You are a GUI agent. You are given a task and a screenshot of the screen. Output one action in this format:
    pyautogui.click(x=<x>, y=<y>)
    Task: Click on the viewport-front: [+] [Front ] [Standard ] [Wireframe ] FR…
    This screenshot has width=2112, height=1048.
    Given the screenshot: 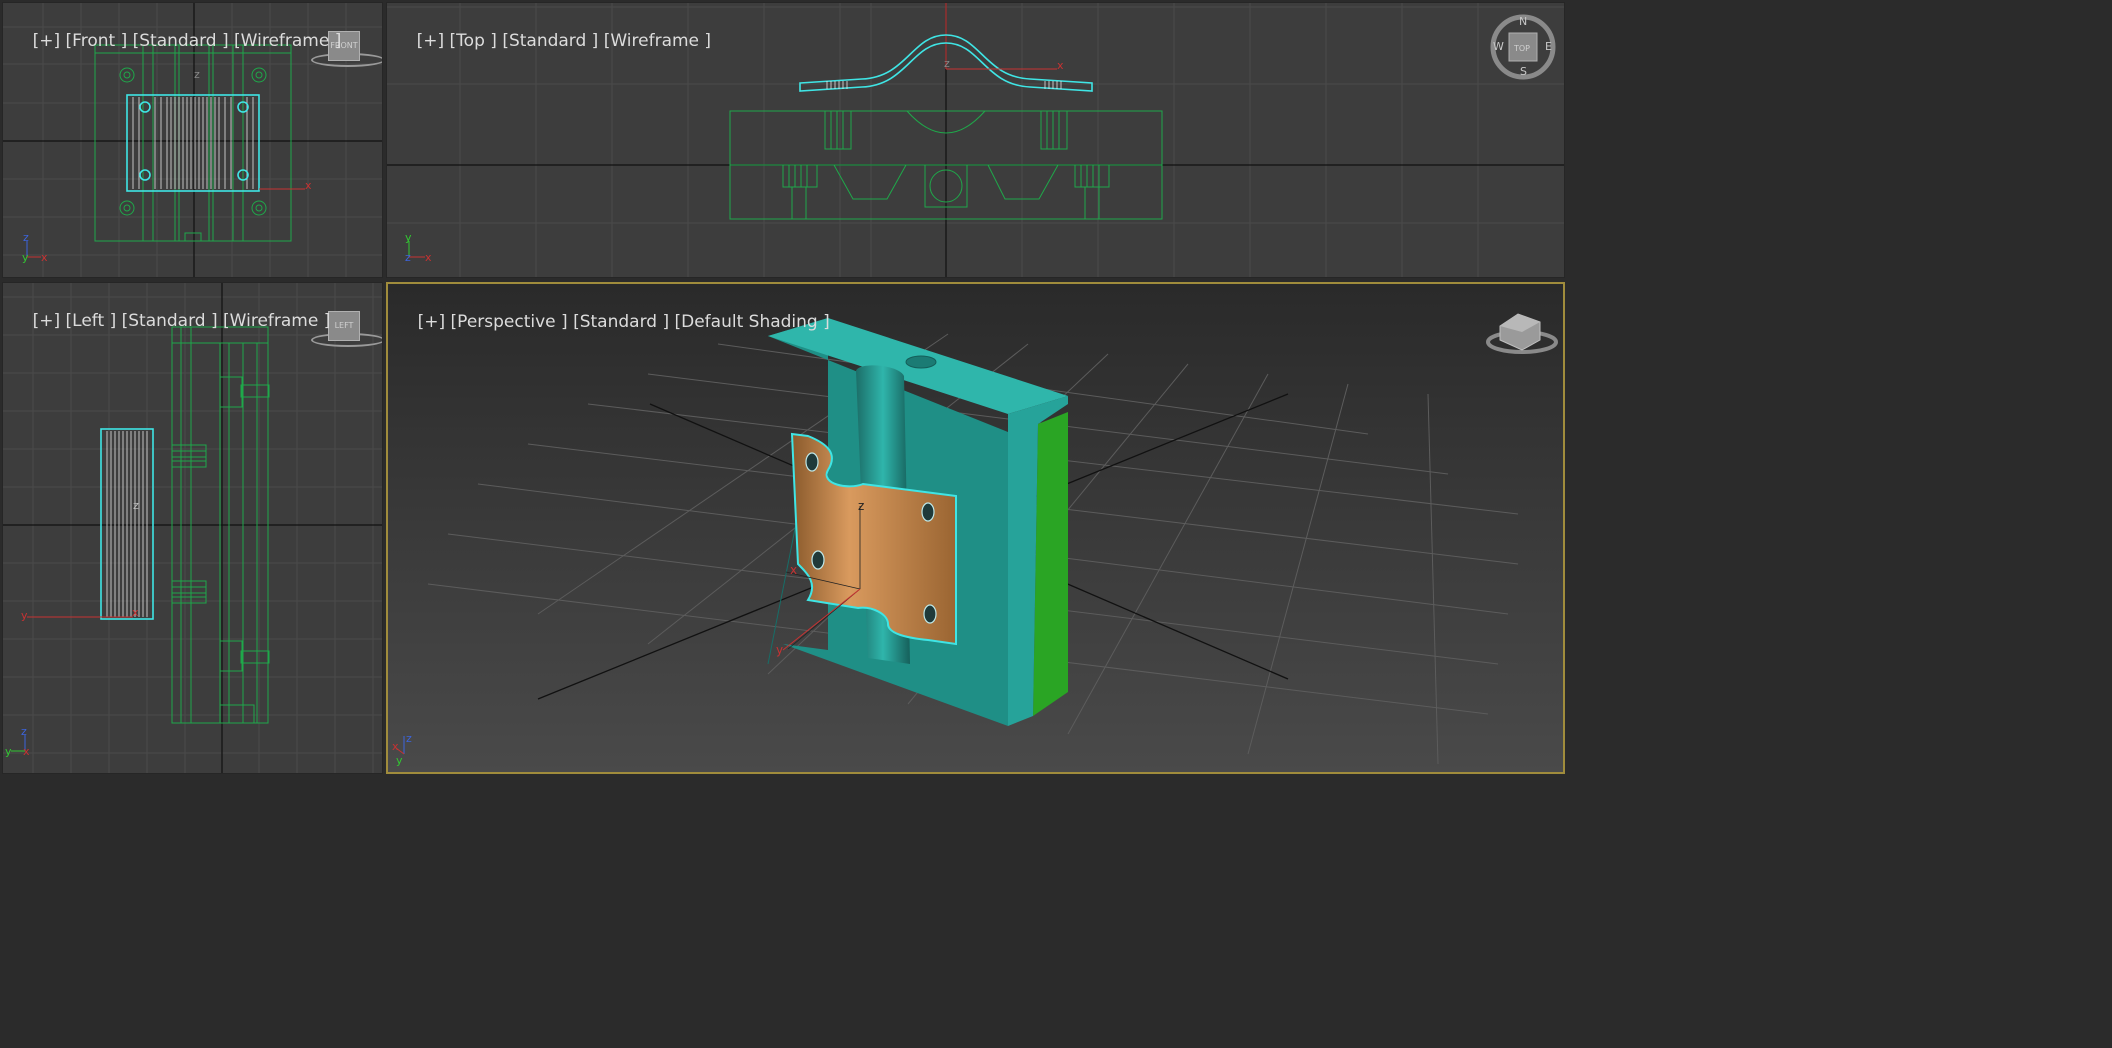 What is the action you would take?
    pyautogui.click(x=192, y=140)
    